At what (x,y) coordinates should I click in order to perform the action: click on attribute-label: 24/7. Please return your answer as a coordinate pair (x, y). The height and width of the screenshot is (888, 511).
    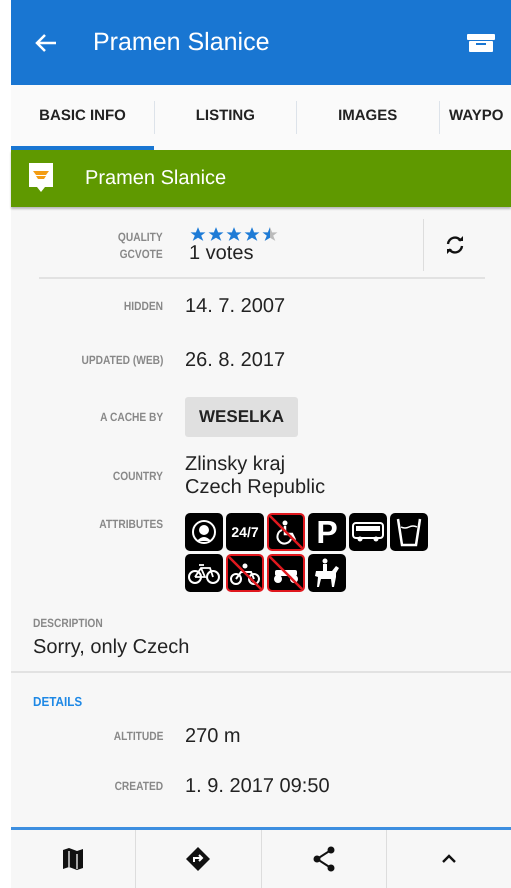
    Looking at the image, I should click on (245, 532).